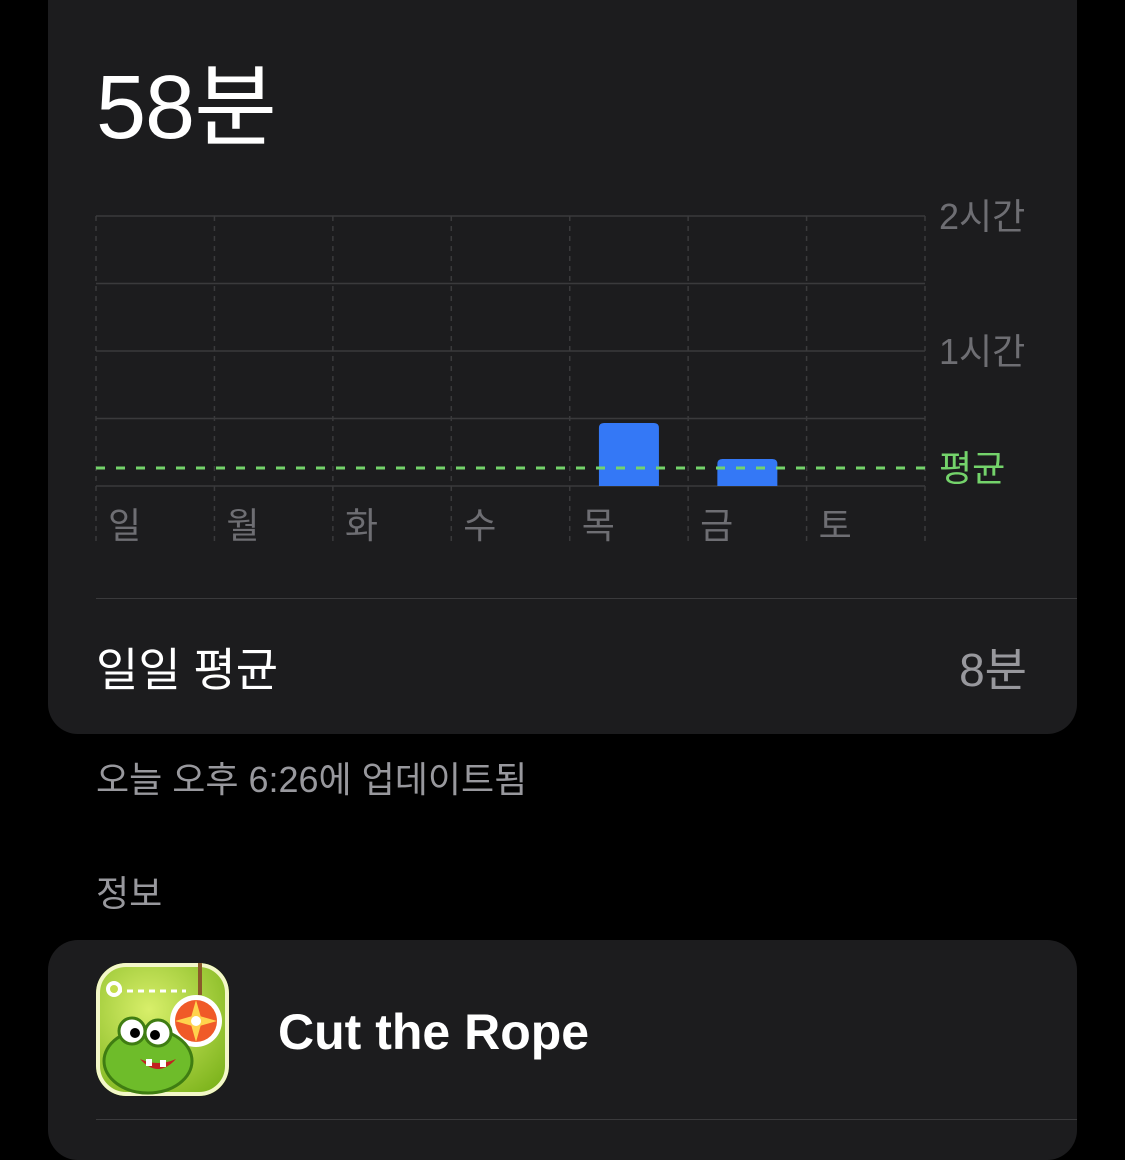 The height and width of the screenshot is (1160, 1125). I want to click on cut-the-rope-app-icon, so click(162, 1029).